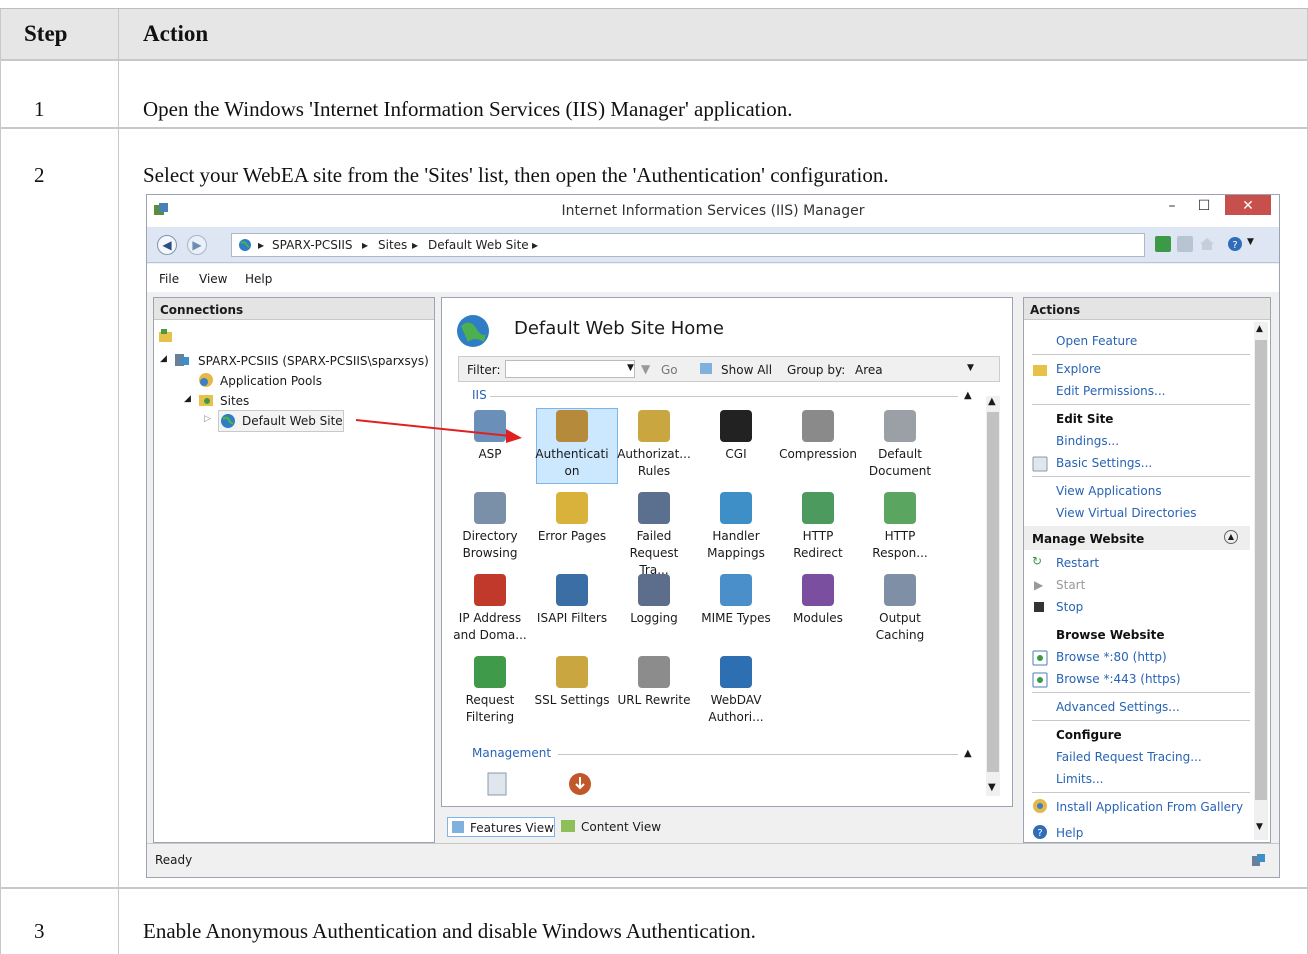 This screenshot has width=1308, height=954. What do you see at coordinates (433, 428) in the screenshot?
I see `arrow-line` at bounding box center [433, 428].